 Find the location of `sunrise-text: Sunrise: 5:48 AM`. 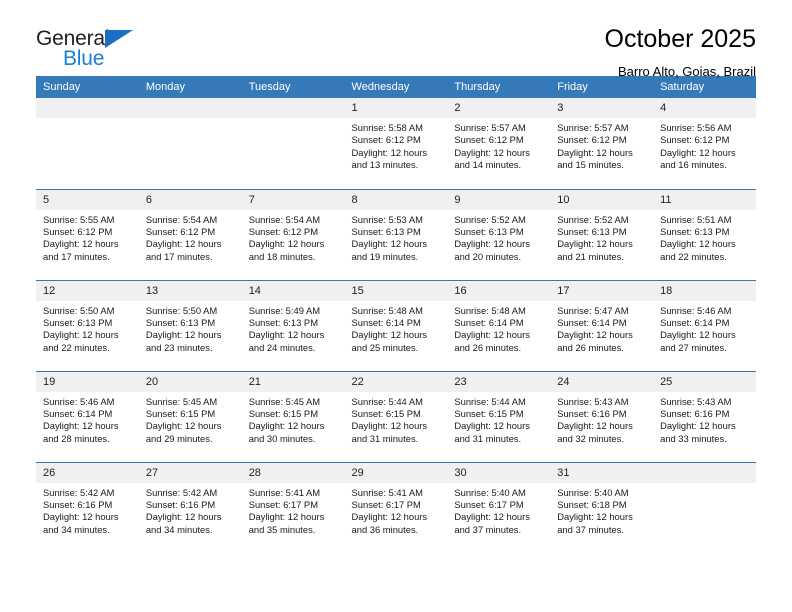

sunrise-text: Sunrise: 5:48 AM is located at coordinates (490, 310).